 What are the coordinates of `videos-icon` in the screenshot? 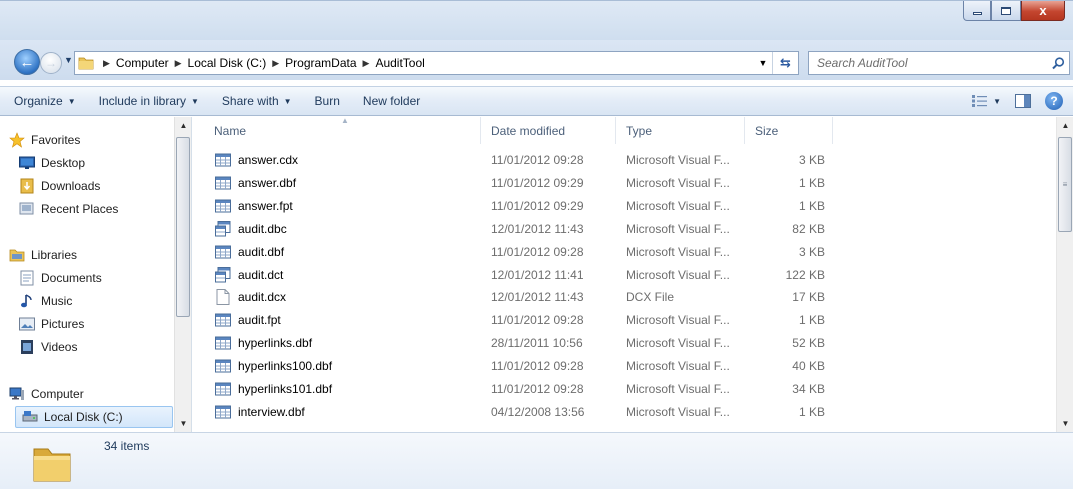 It's located at (27, 347).